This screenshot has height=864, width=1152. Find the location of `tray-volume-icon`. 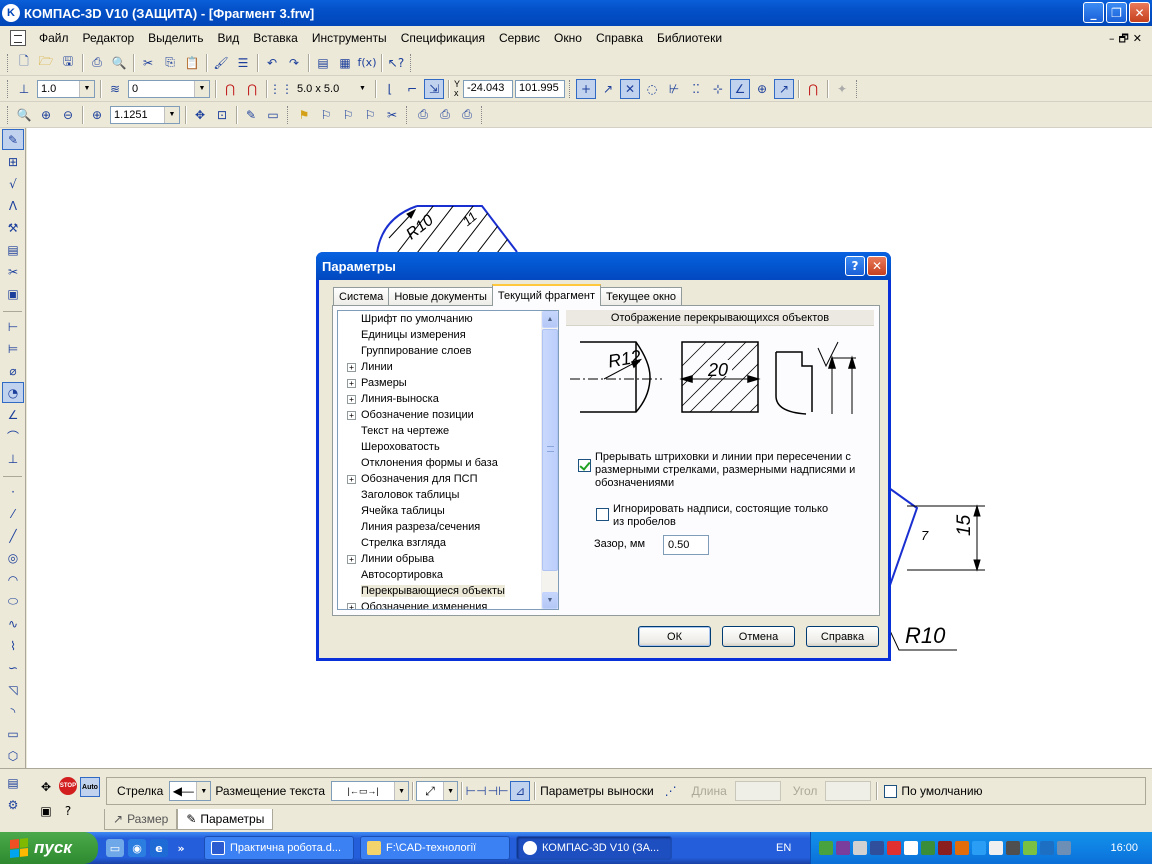

tray-volume-icon is located at coordinates (1047, 848).